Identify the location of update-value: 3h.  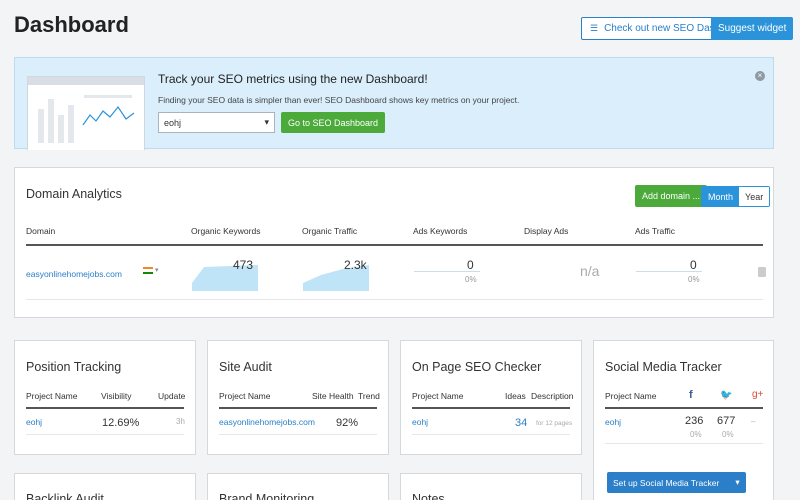
(180, 421).